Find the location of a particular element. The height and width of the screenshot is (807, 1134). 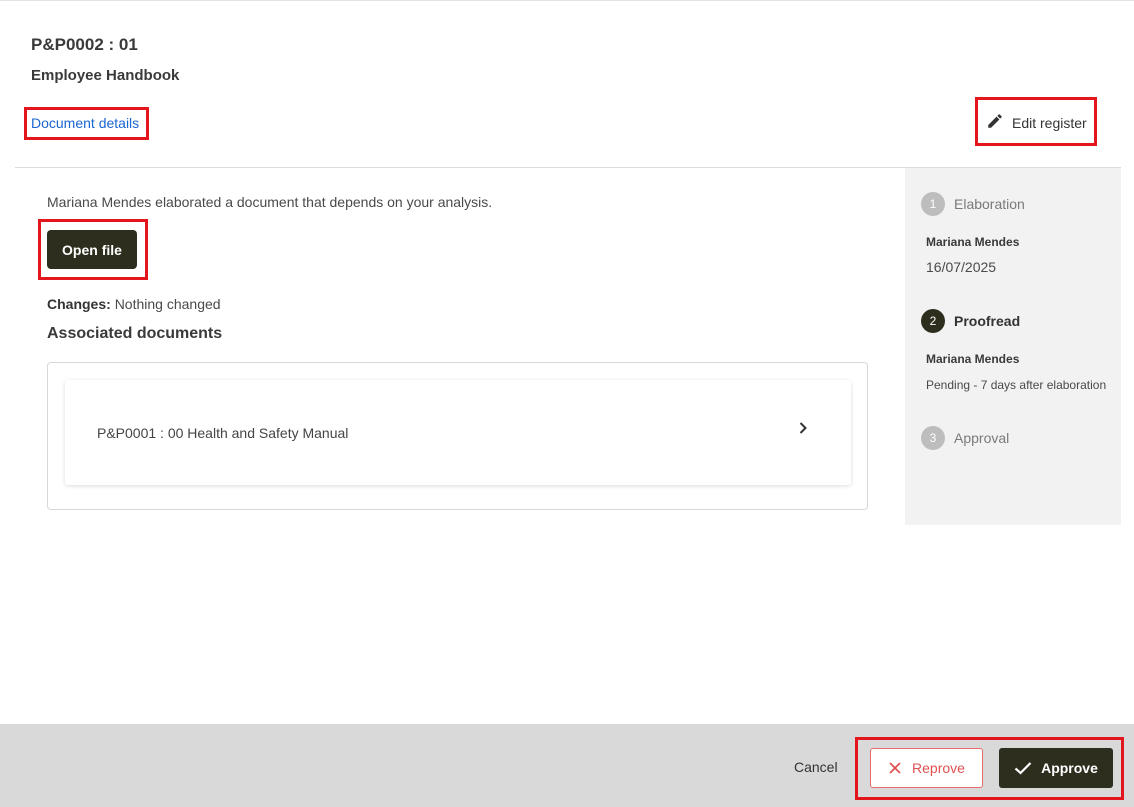

open-file-button: Open file is located at coordinates (92, 249).